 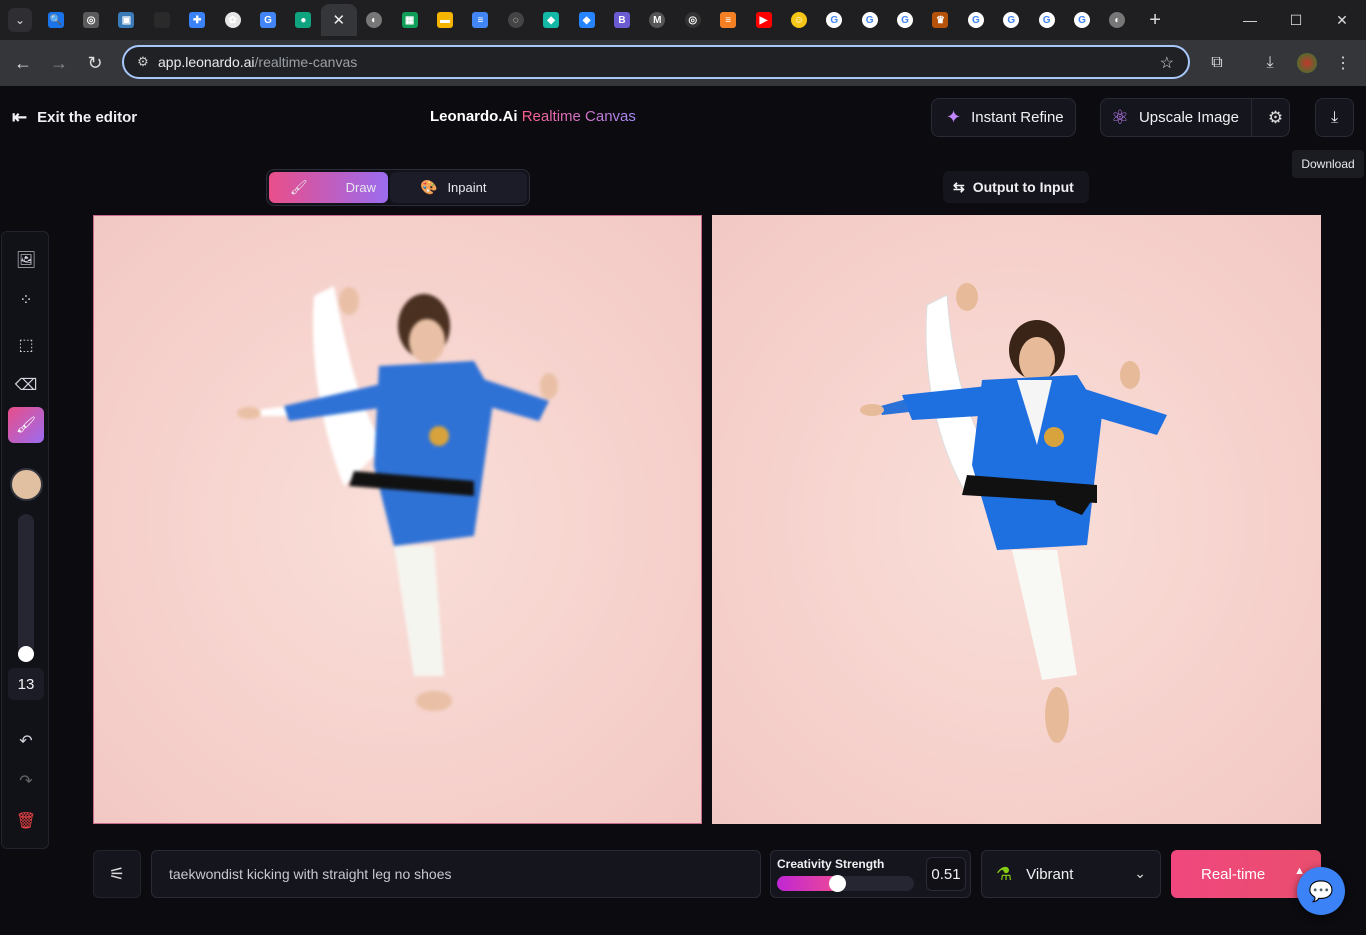 I want to click on upscale-image-button: Upscale Image, so click(x=1189, y=117).